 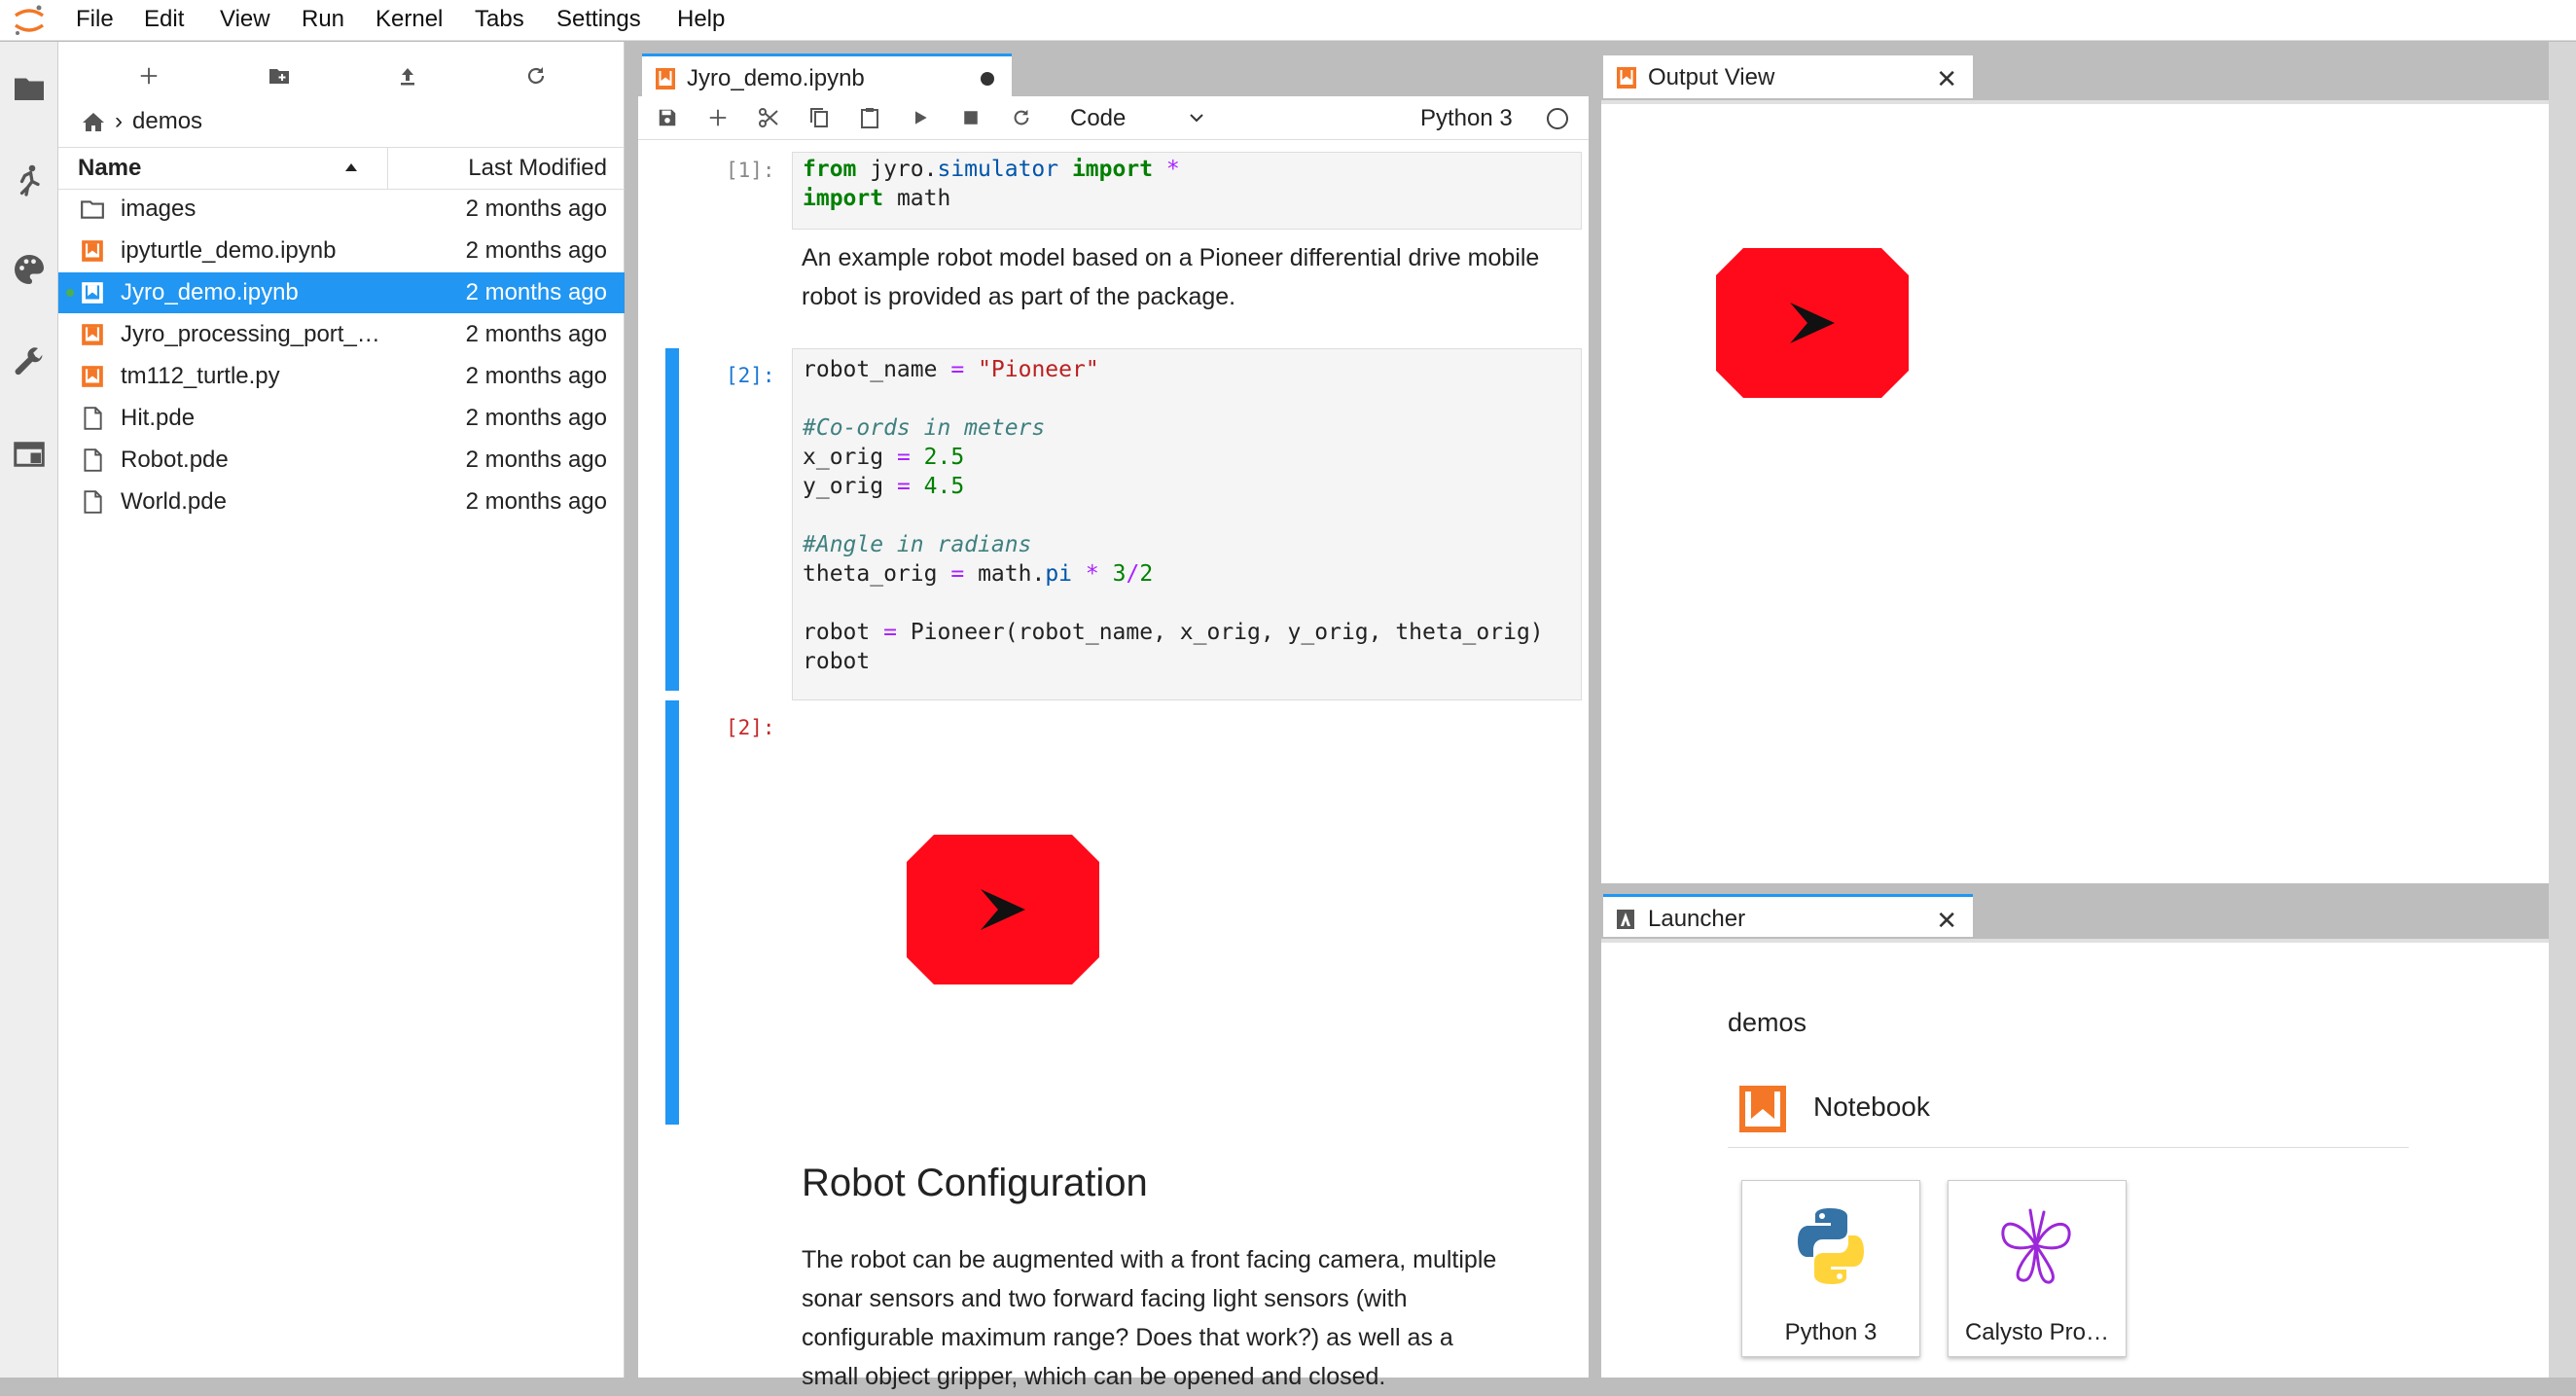 What do you see at coordinates (93, 122) in the screenshot?
I see `home-icon` at bounding box center [93, 122].